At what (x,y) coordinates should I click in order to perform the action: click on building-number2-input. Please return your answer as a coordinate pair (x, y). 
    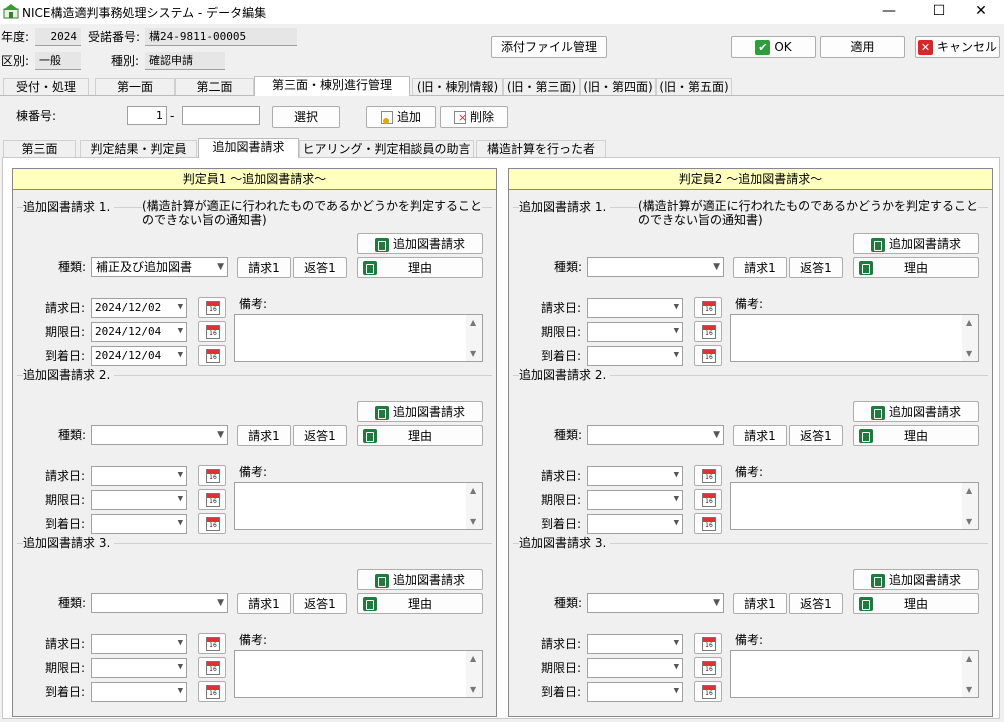
    Looking at the image, I should click on (221, 115).